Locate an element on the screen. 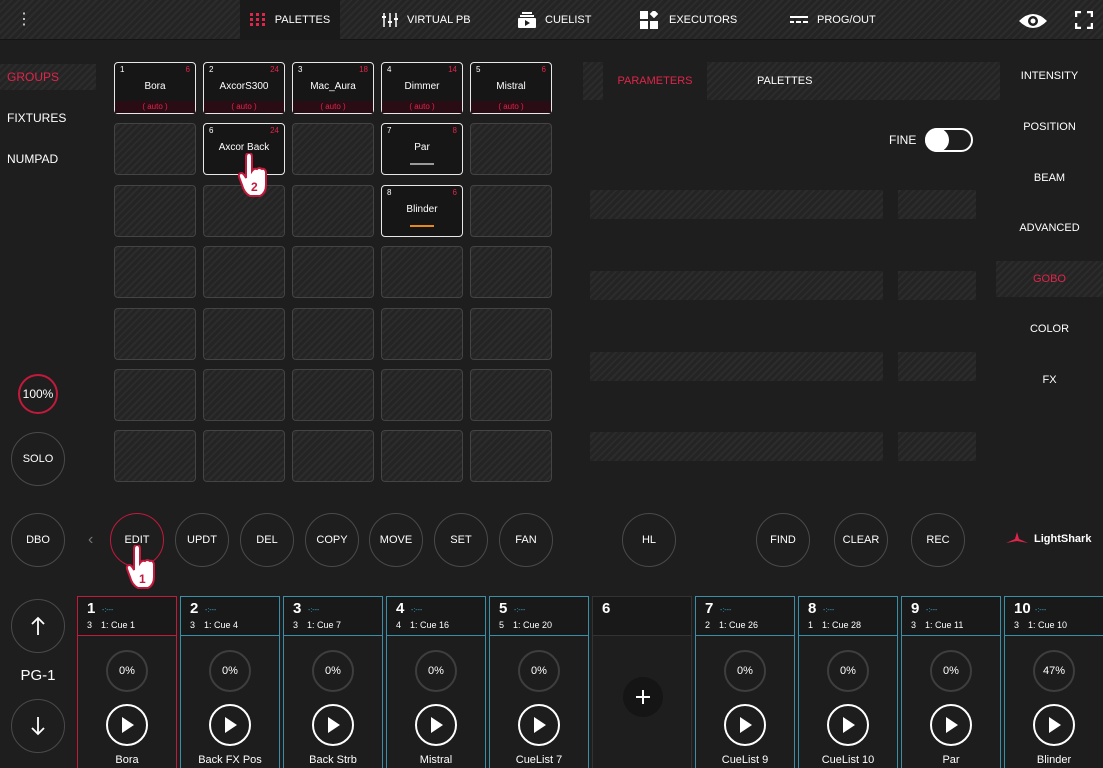  executor-4: 4 -:--- 4 1: Cue 16 0% Mistral is located at coordinates (436, 682).